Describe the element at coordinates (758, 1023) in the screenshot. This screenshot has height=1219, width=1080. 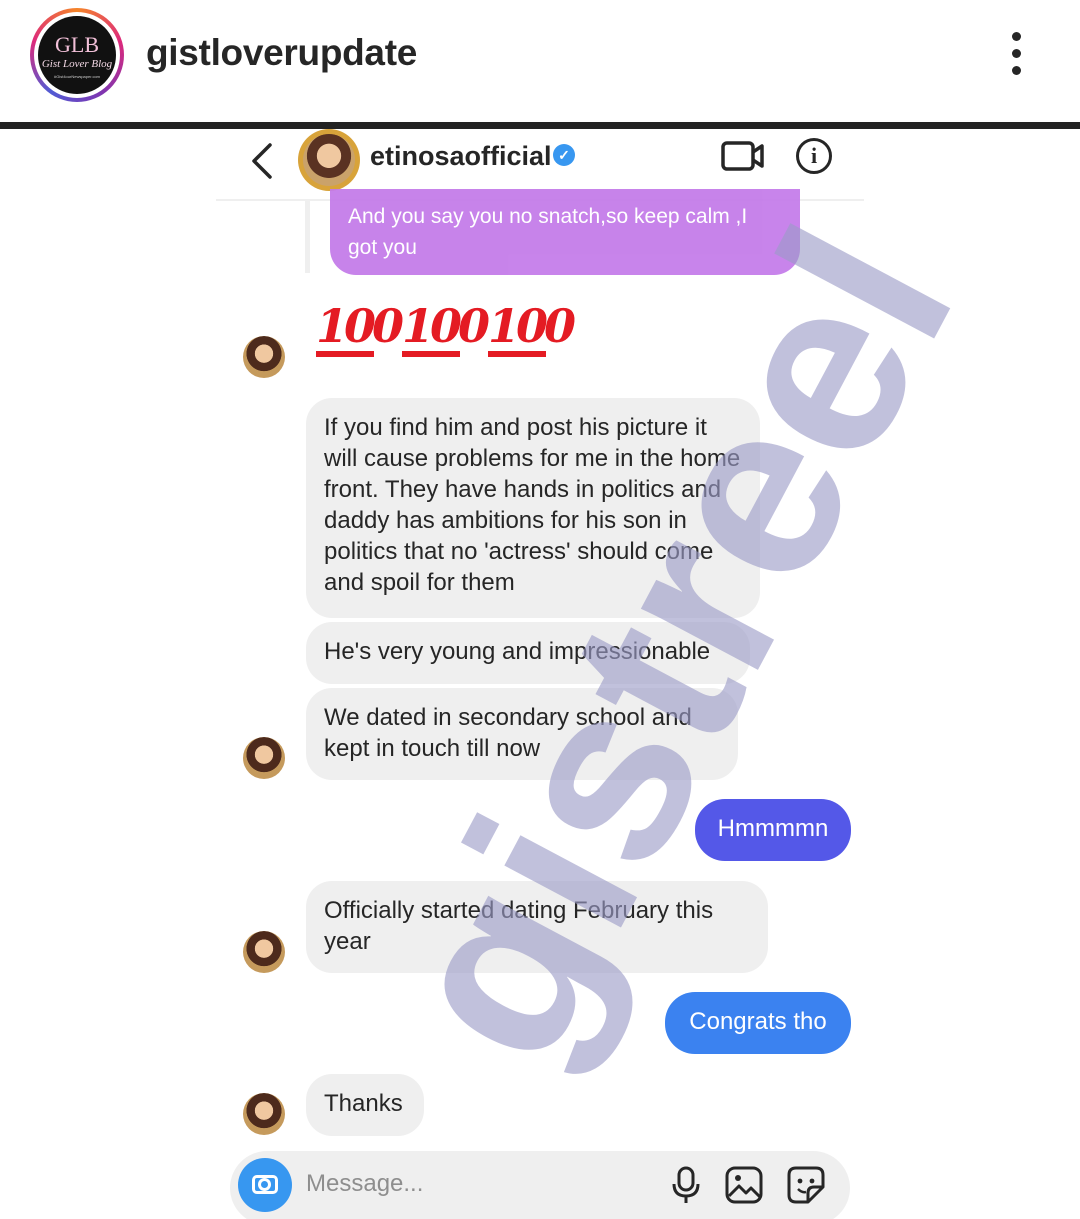
I see `sent-message-bubble: Congrats tho` at that location.